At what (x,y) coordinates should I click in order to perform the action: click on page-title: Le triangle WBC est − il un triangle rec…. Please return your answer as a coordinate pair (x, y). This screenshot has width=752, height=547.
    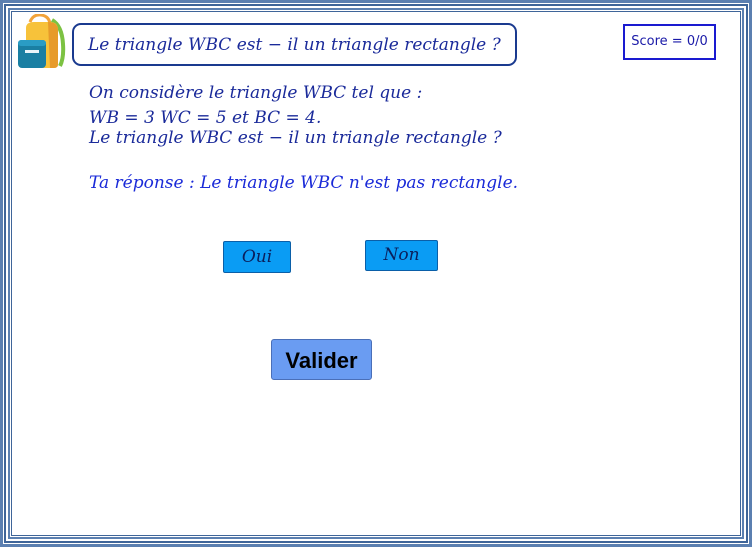
    Looking at the image, I should click on (294, 44).